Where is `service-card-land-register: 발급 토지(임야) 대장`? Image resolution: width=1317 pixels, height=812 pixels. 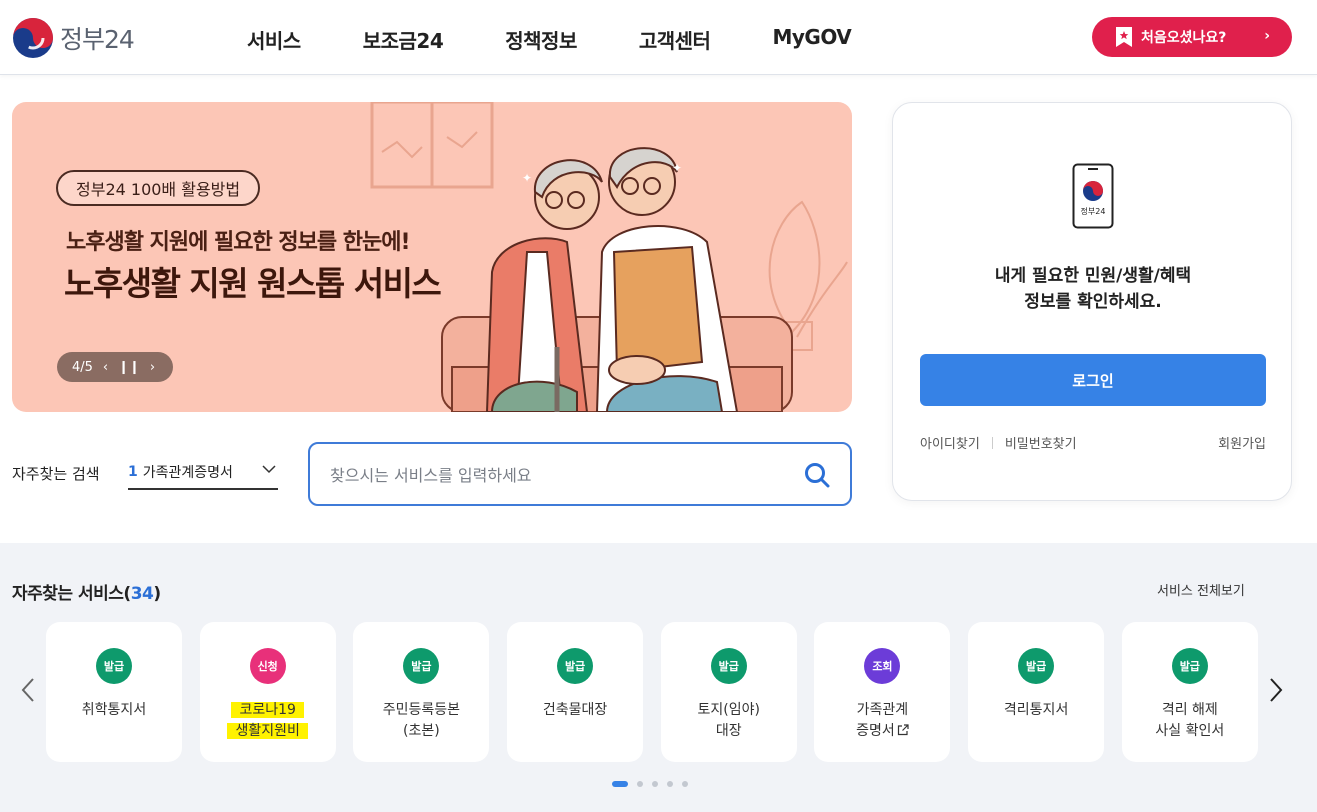
service-card-land-register: 발급 토지(임야) 대장 is located at coordinates (728, 692).